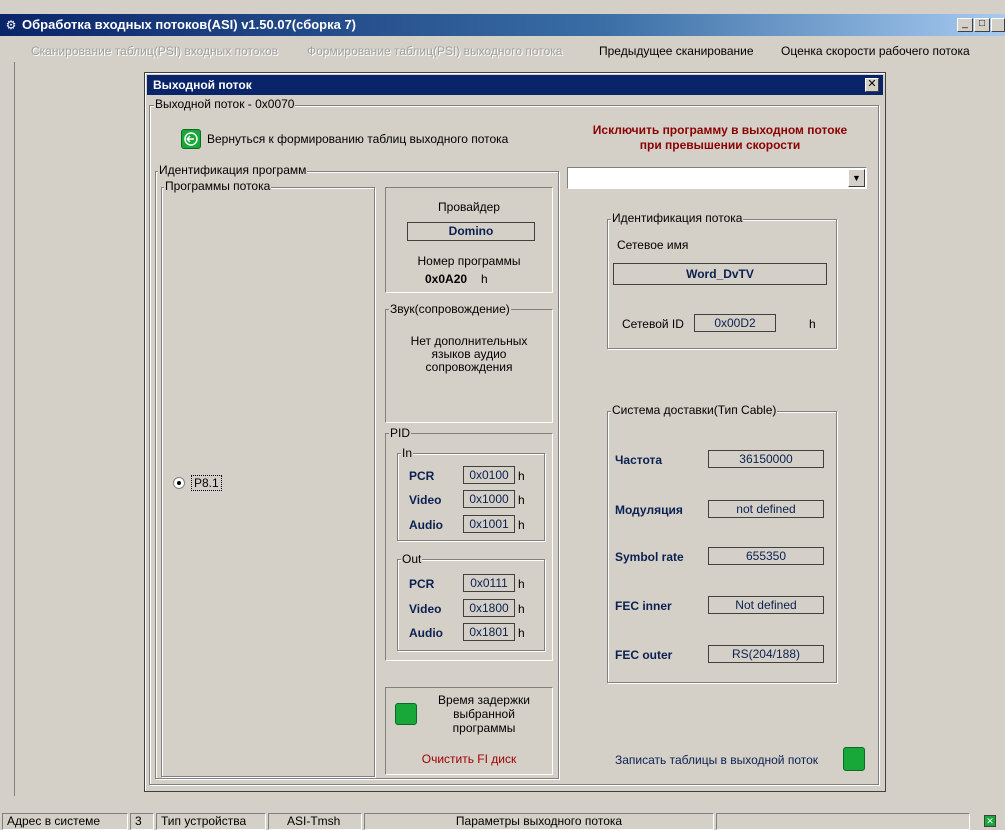 This screenshot has width=1005, height=830. I want to click on radio-dot-icon, so click(179, 483).